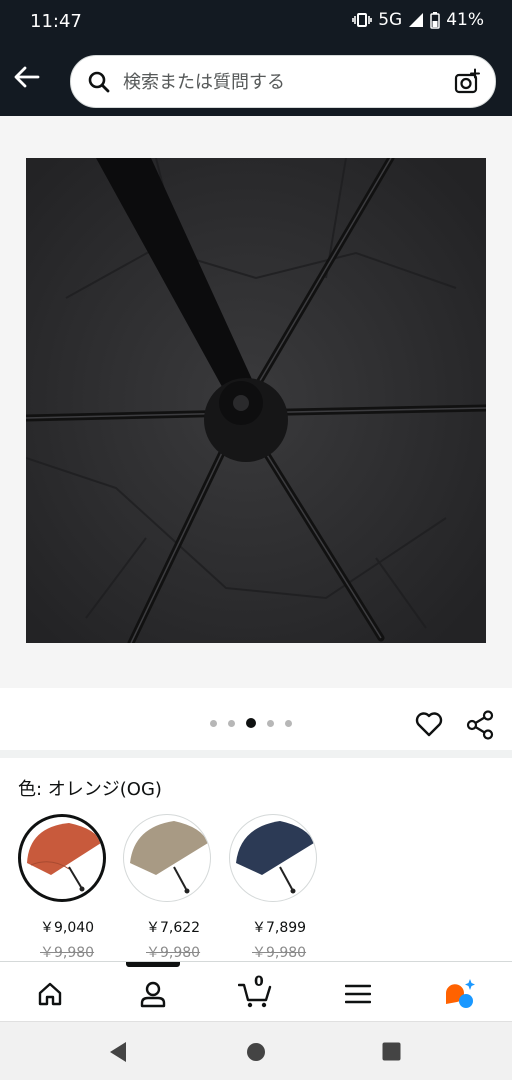 This screenshot has width=512, height=1080. I want to click on status-bar: 11:47 5G 41%, so click(256, 21).